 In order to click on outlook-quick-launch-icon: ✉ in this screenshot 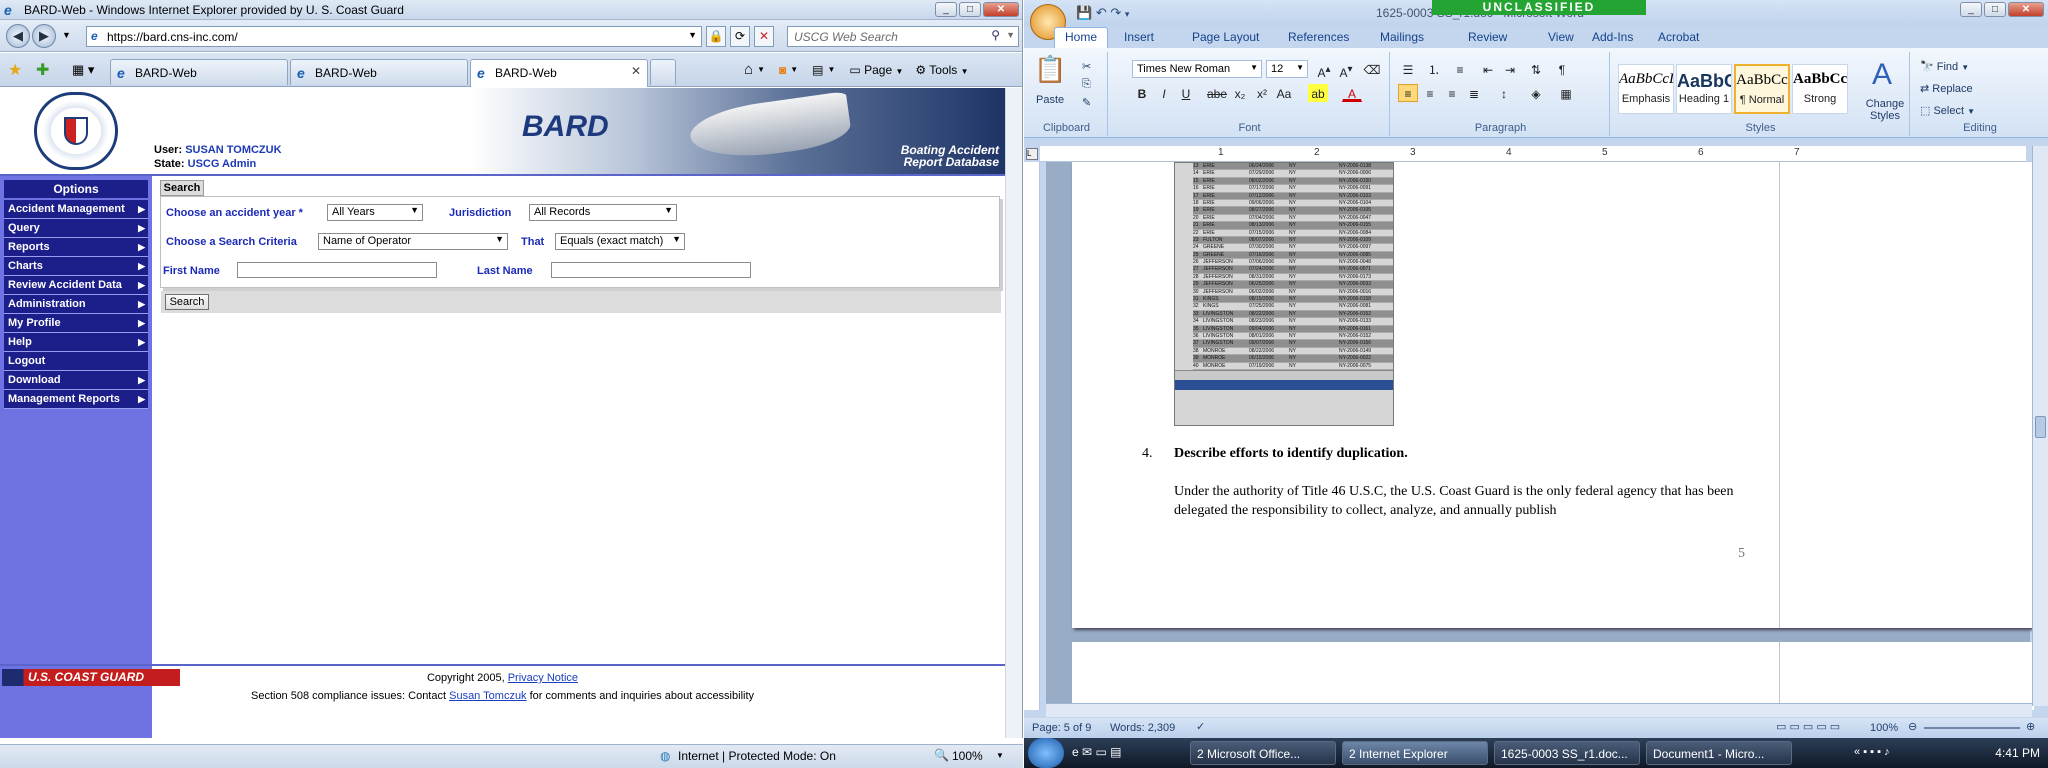, I will do `click(1087, 752)`.